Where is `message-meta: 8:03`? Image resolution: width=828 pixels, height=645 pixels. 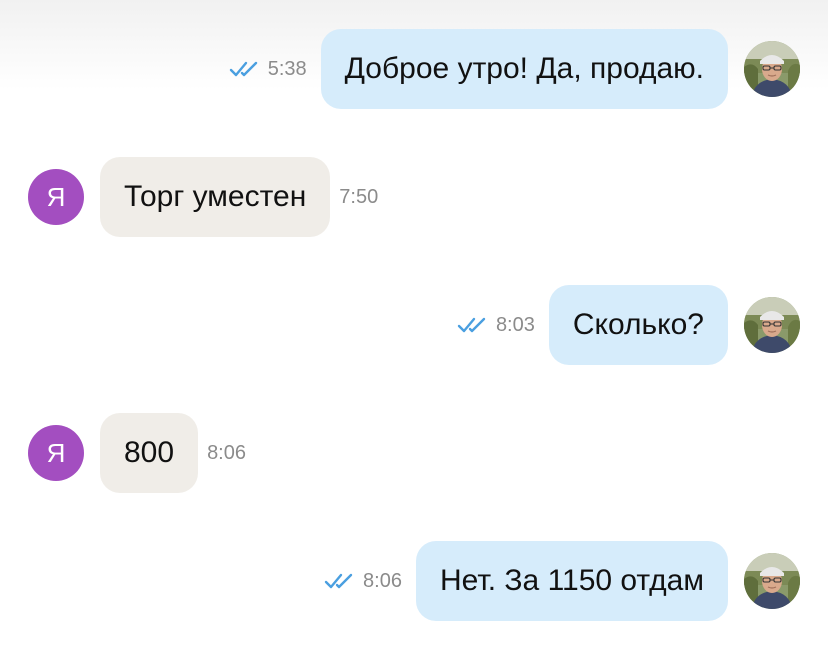
message-meta: 8:03 is located at coordinates (496, 325).